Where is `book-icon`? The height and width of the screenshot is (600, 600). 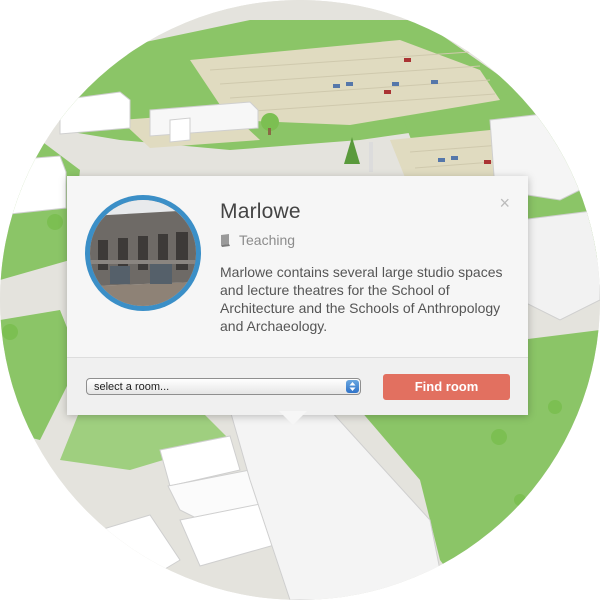 book-icon is located at coordinates (225, 240).